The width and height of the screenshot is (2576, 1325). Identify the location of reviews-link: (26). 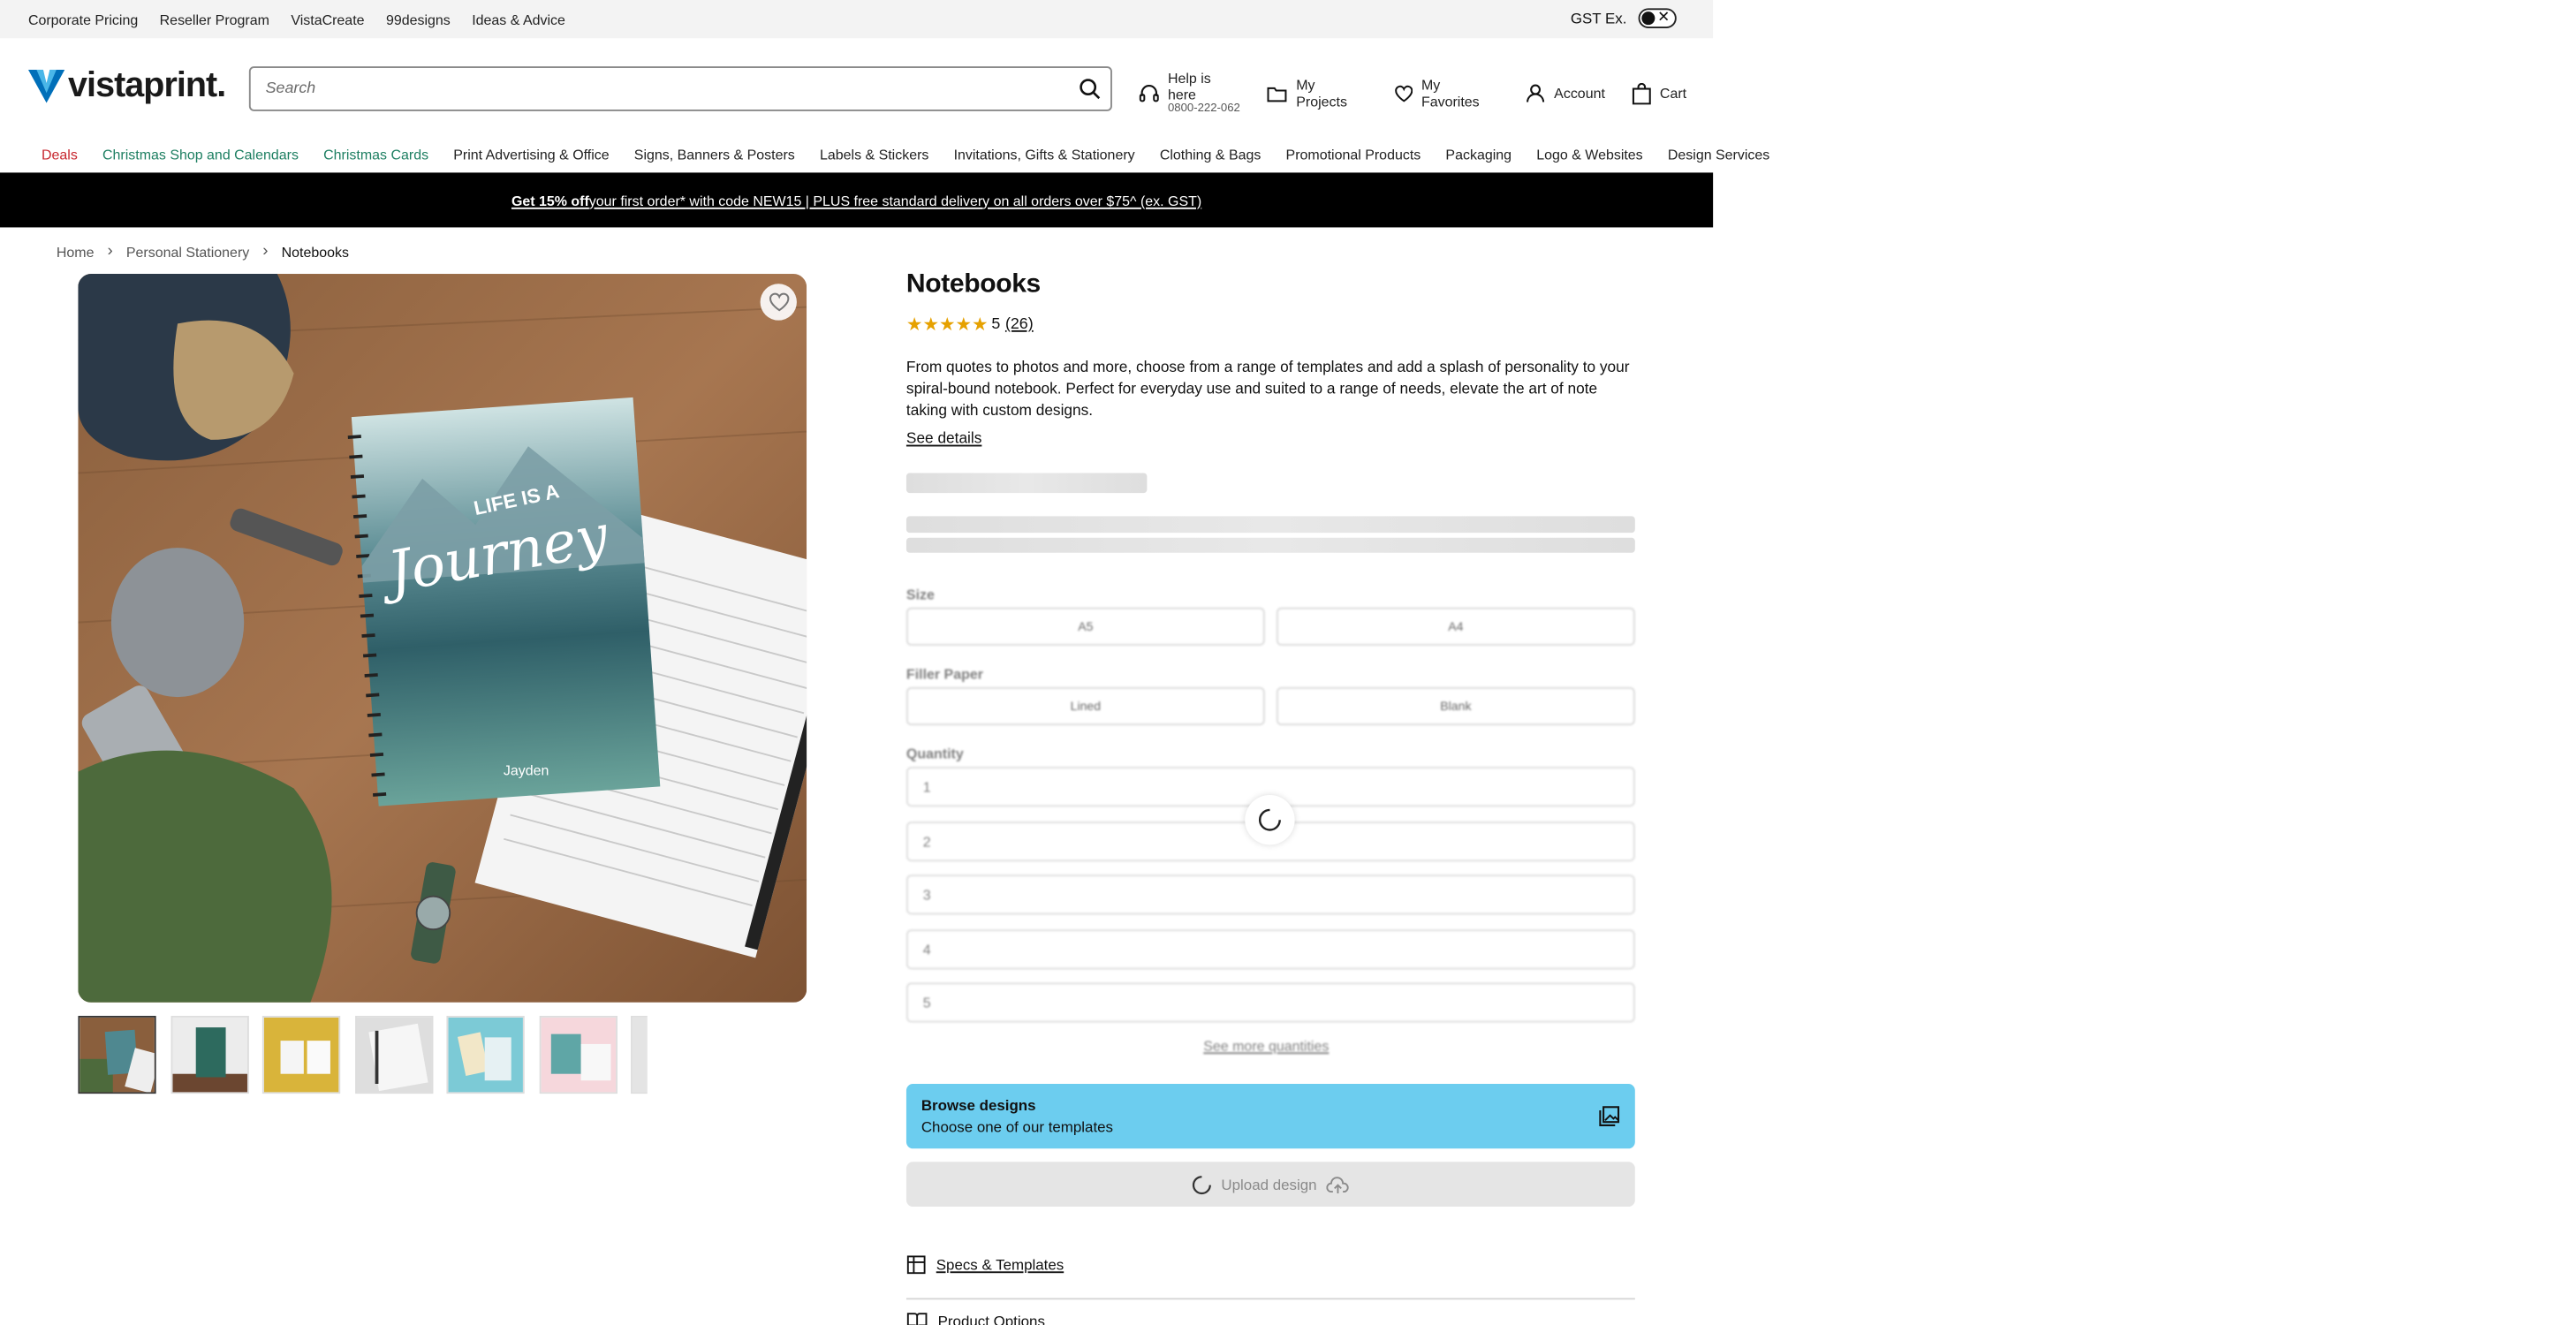
(1020, 324).